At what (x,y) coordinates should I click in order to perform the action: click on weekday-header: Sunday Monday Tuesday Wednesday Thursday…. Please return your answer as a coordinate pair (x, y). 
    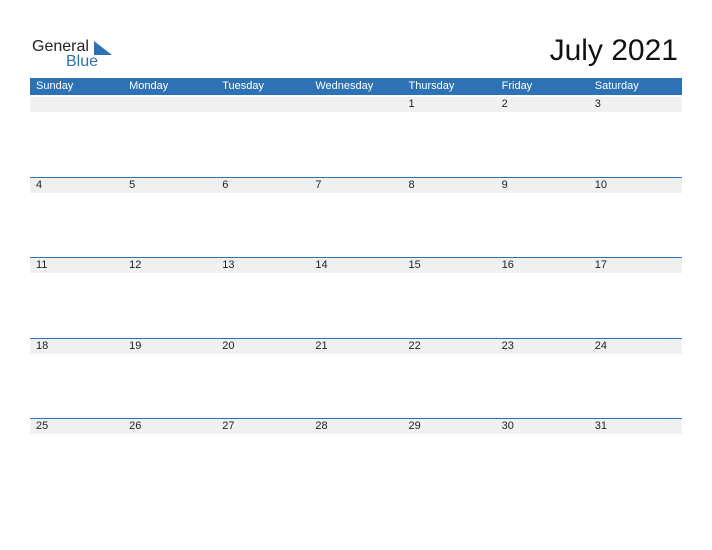
    Looking at the image, I should click on (356, 86).